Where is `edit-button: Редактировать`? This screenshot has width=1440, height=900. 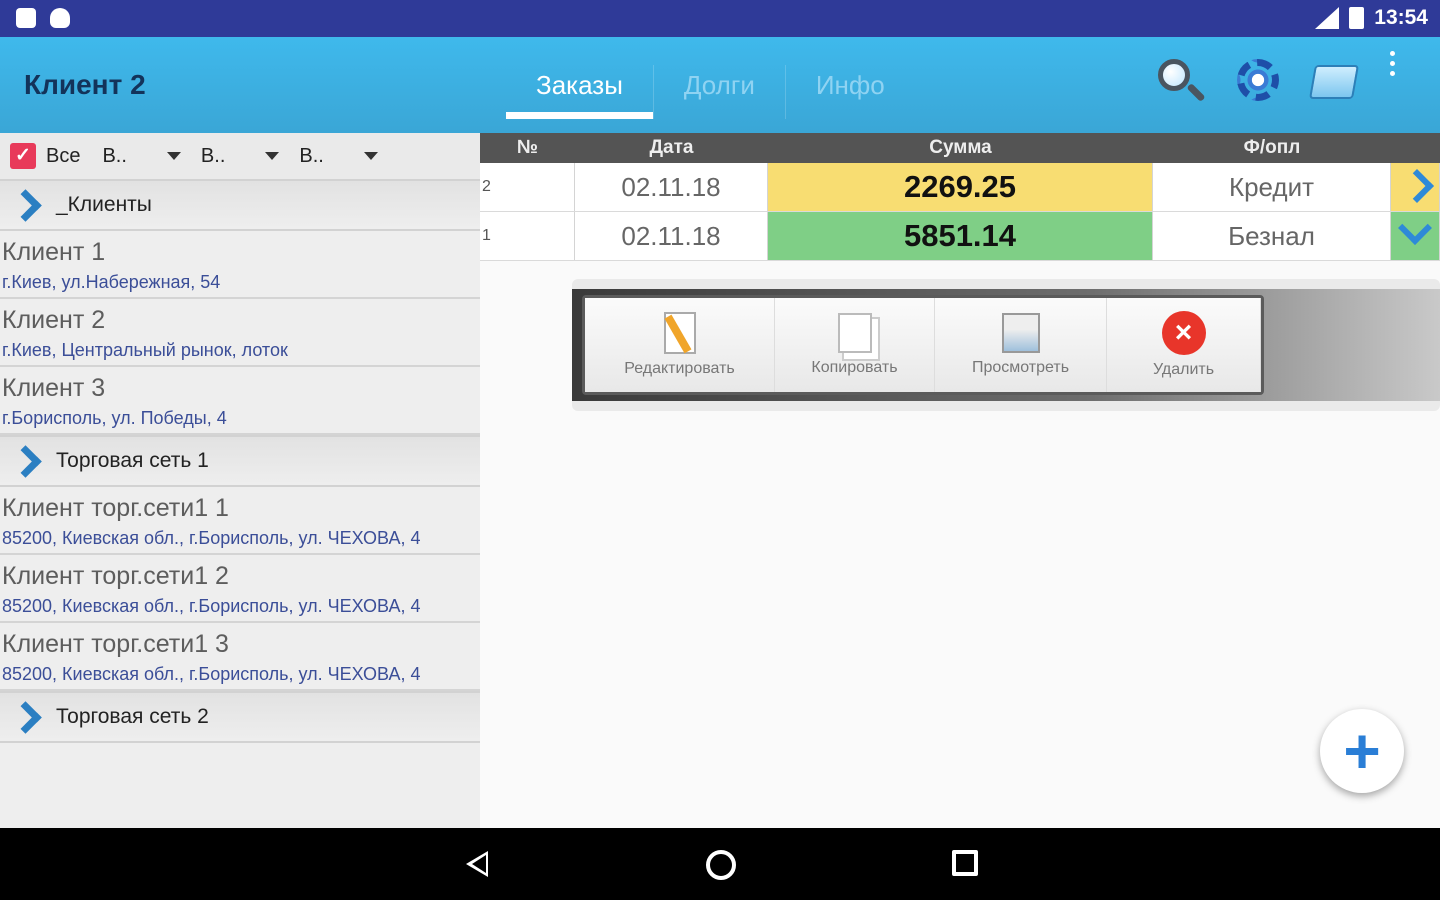 edit-button: Редактировать is located at coordinates (680, 345).